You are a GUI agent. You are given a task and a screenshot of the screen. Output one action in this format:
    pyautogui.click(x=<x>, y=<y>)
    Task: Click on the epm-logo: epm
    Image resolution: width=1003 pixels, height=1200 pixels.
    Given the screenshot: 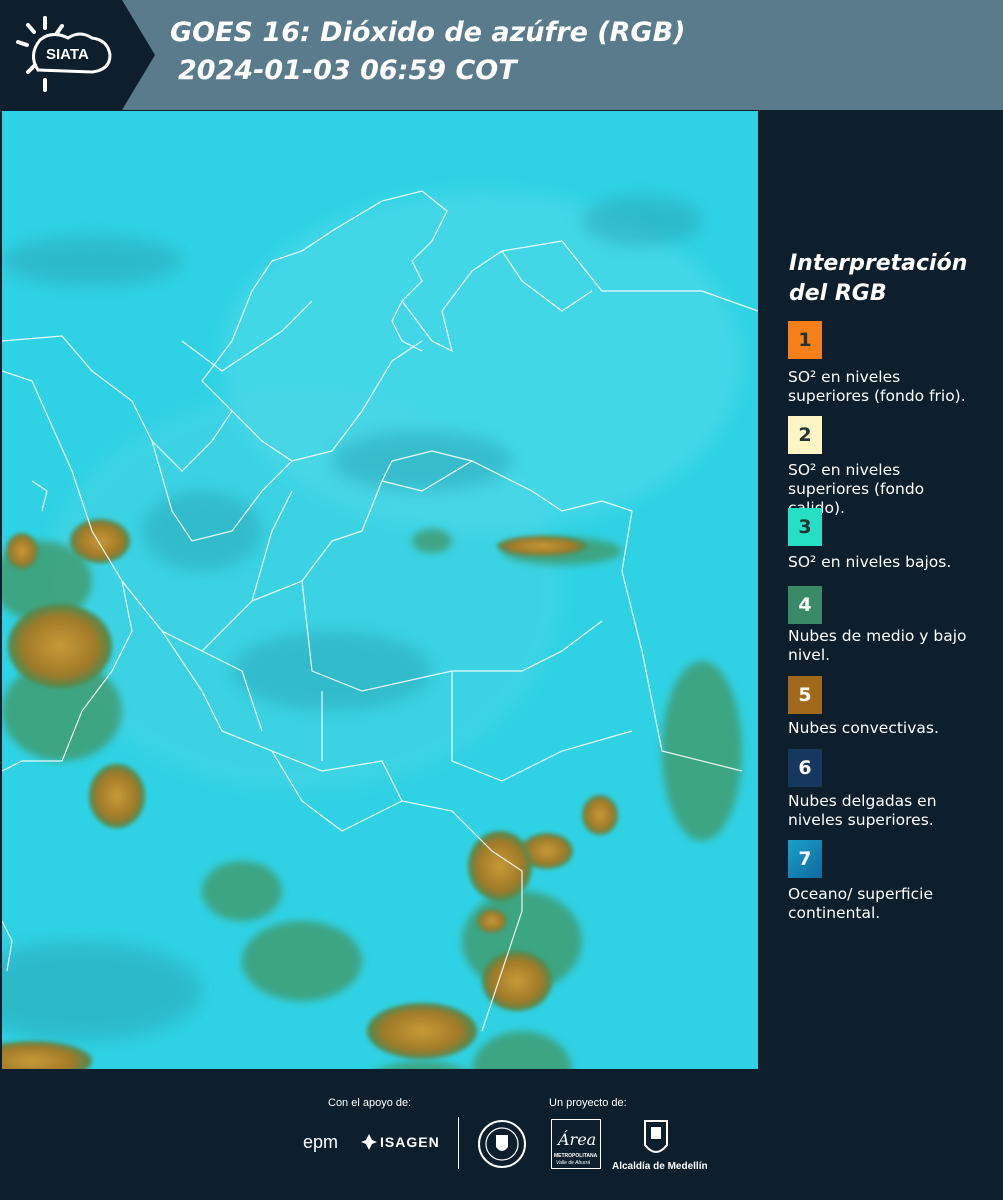 What is the action you would take?
    pyautogui.click(x=321, y=1142)
    